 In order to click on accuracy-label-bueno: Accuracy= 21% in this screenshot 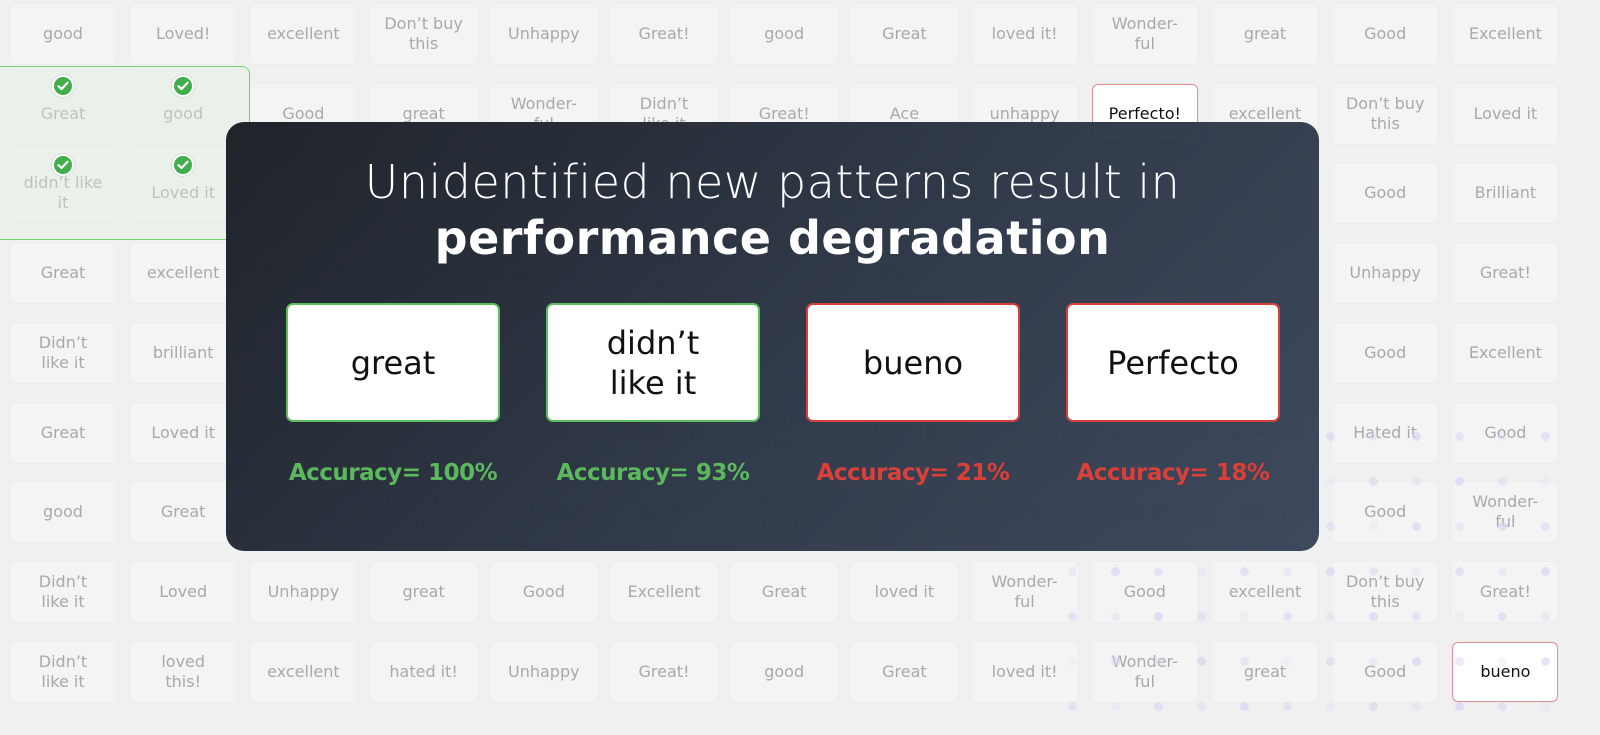, I will do `click(913, 473)`.